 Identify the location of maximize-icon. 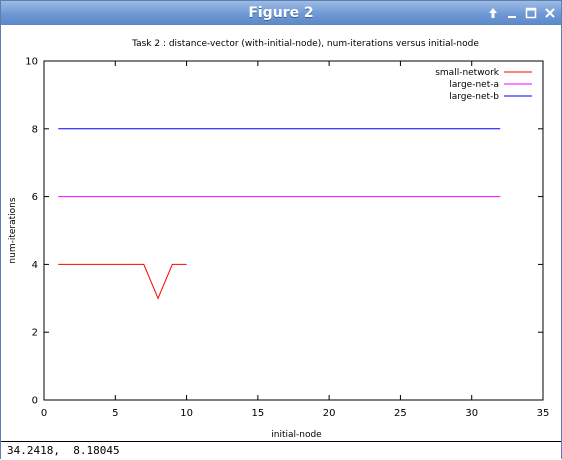
(531, 13).